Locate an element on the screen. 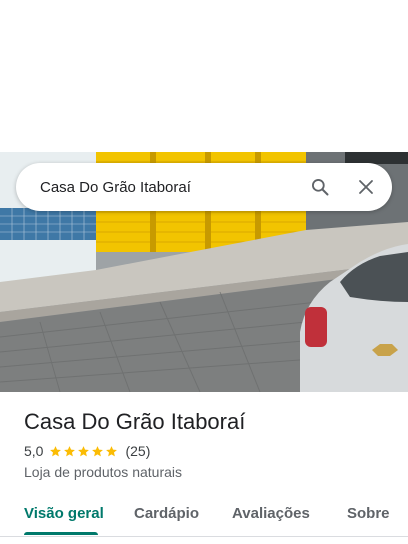 The image size is (408, 544). search-button is located at coordinates (320, 187).